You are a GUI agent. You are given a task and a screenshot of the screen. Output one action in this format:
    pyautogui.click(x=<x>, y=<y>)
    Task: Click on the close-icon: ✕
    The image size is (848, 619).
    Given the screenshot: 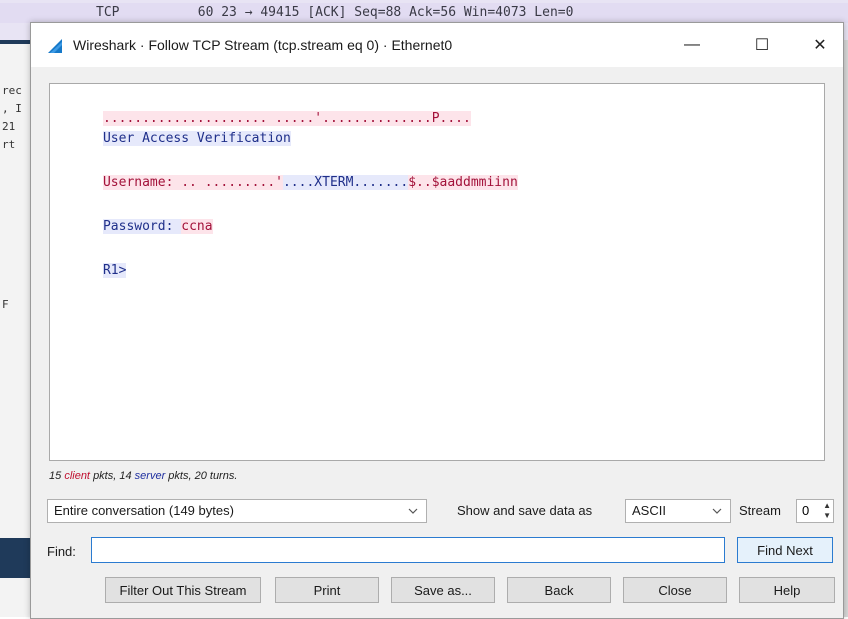 What is the action you would take?
    pyautogui.click(x=820, y=45)
    